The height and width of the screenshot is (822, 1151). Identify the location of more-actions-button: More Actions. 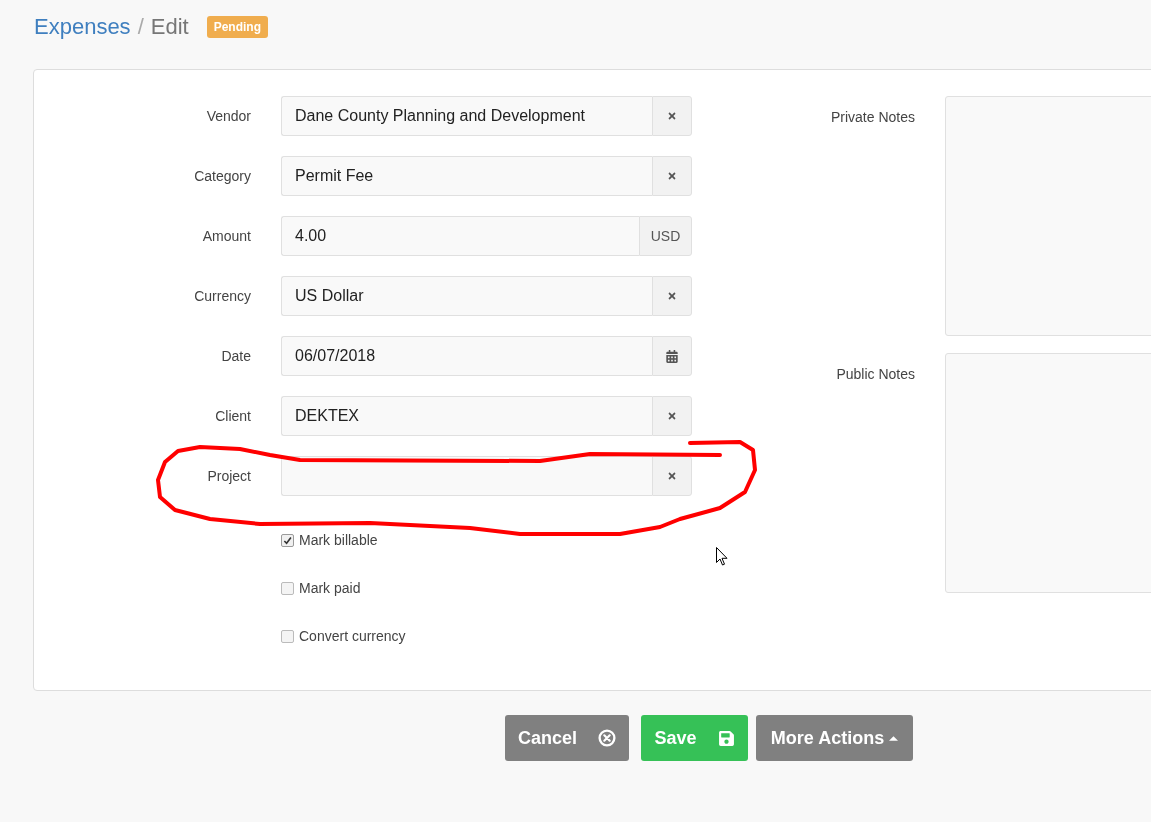
(834, 738).